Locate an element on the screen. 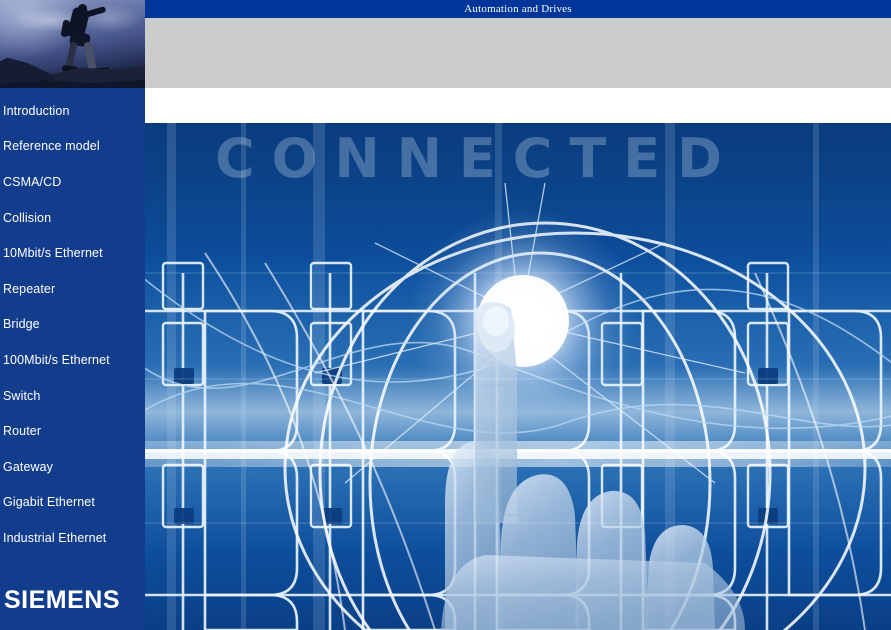 The image size is (891, 630). sidebar-item-label: Bridge is located at coordinates (21, 324).